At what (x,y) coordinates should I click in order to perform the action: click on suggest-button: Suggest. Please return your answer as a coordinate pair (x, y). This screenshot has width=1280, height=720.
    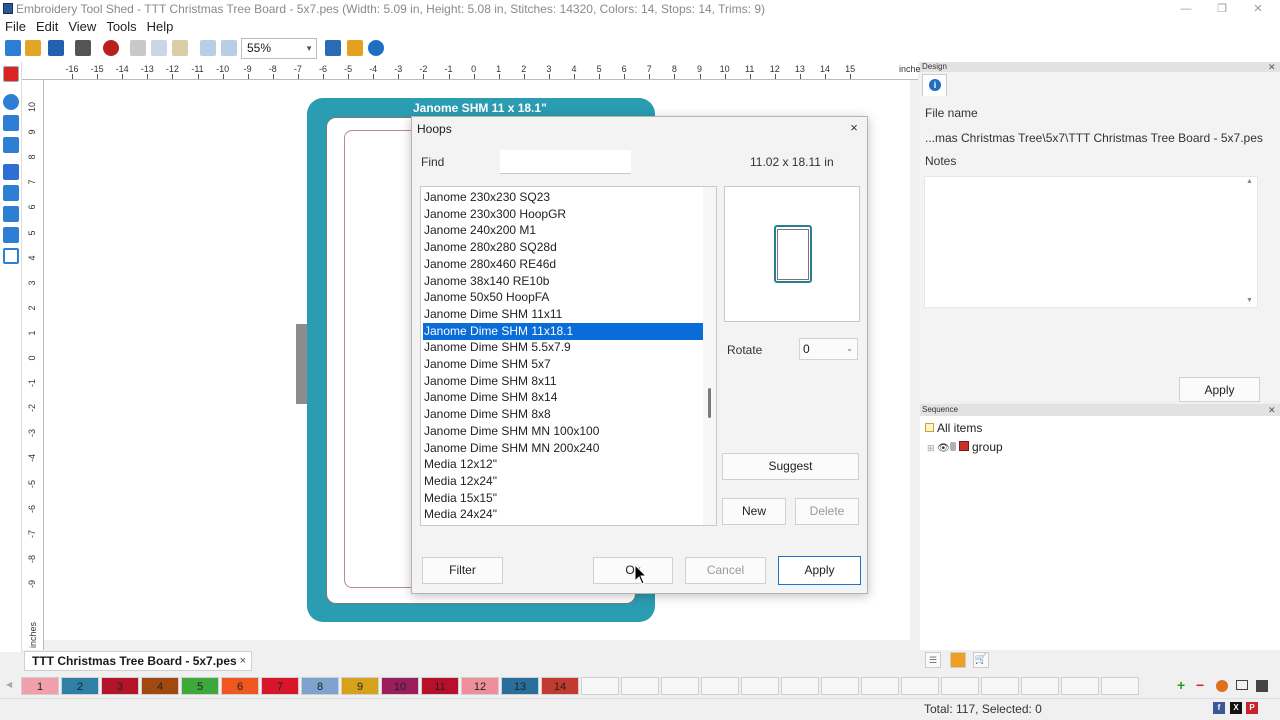
    Looking at the image, I should click on (790, 466).